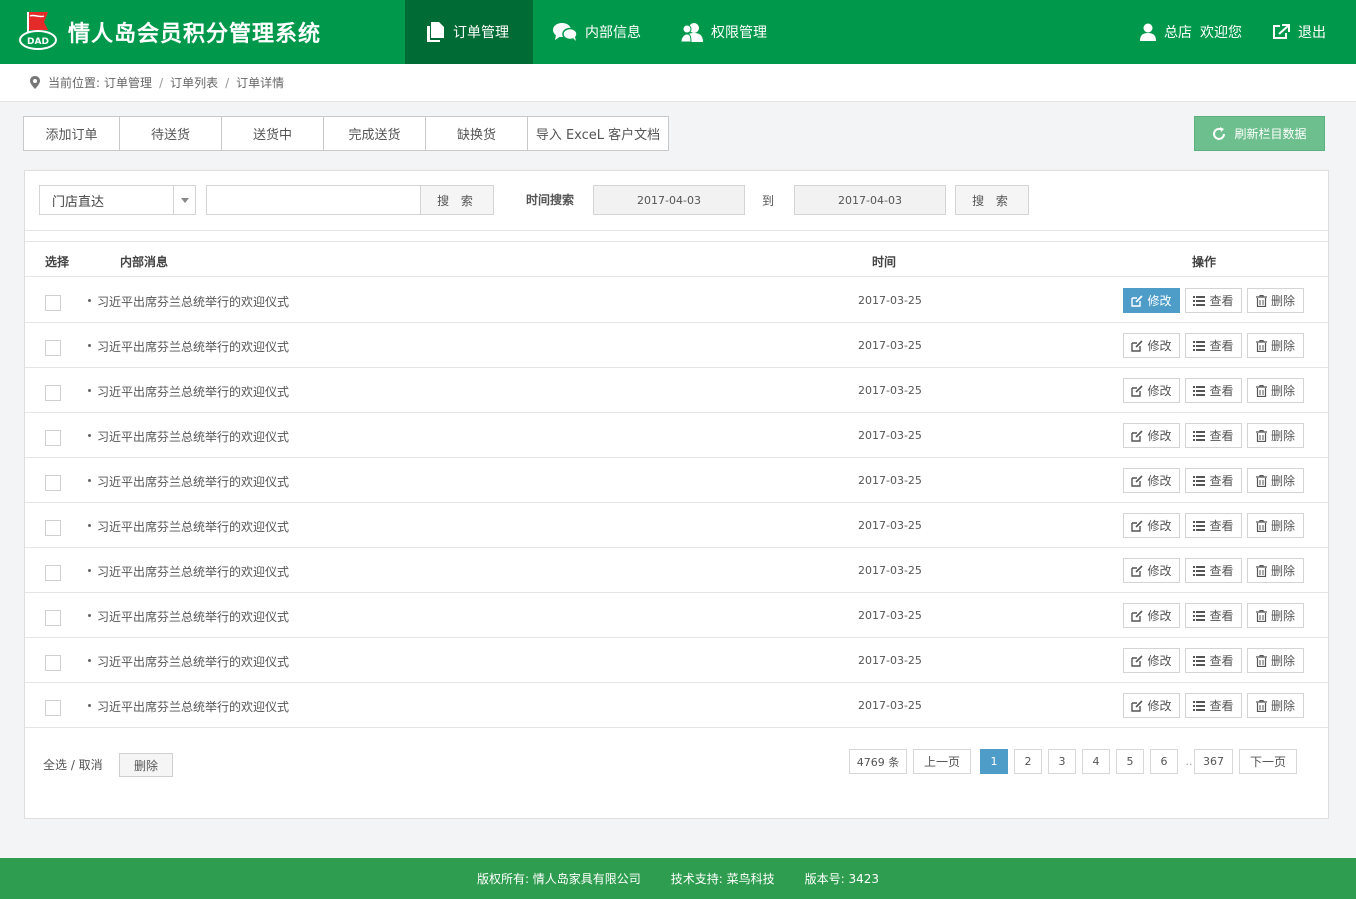 Image resolution: width=1356 pixels, height=899 pixels. I want to click on nav-internal-info: 内部信息, so click(597, 32).